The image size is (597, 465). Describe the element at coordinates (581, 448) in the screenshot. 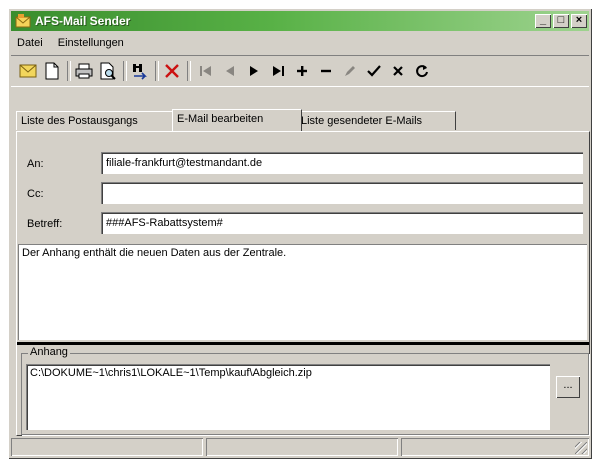

I see `resize-grip` at that location.